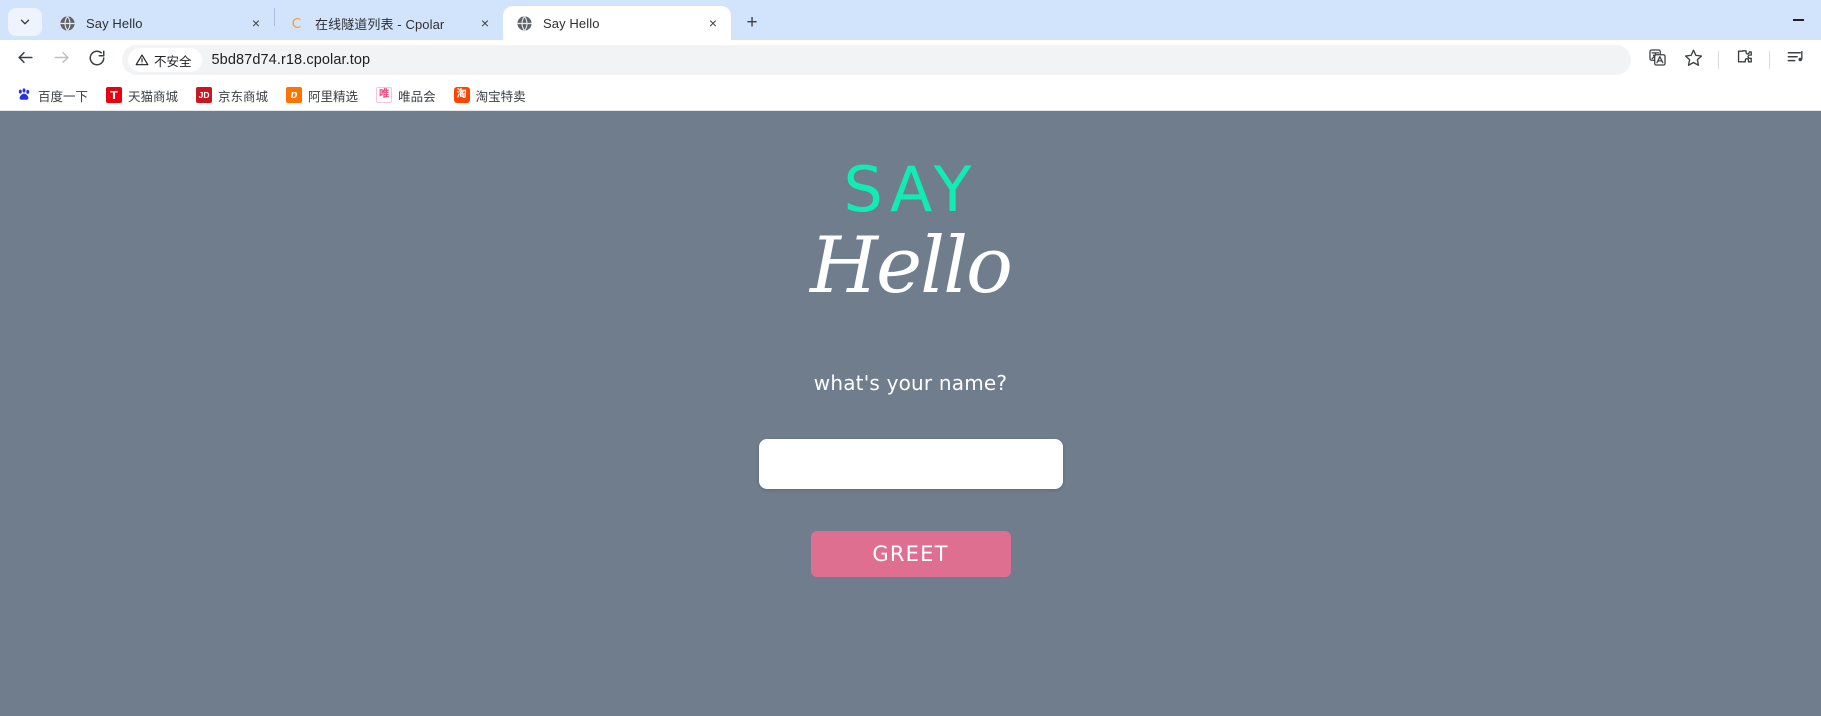  I want to click on translate-icon, so click(1657, 60).